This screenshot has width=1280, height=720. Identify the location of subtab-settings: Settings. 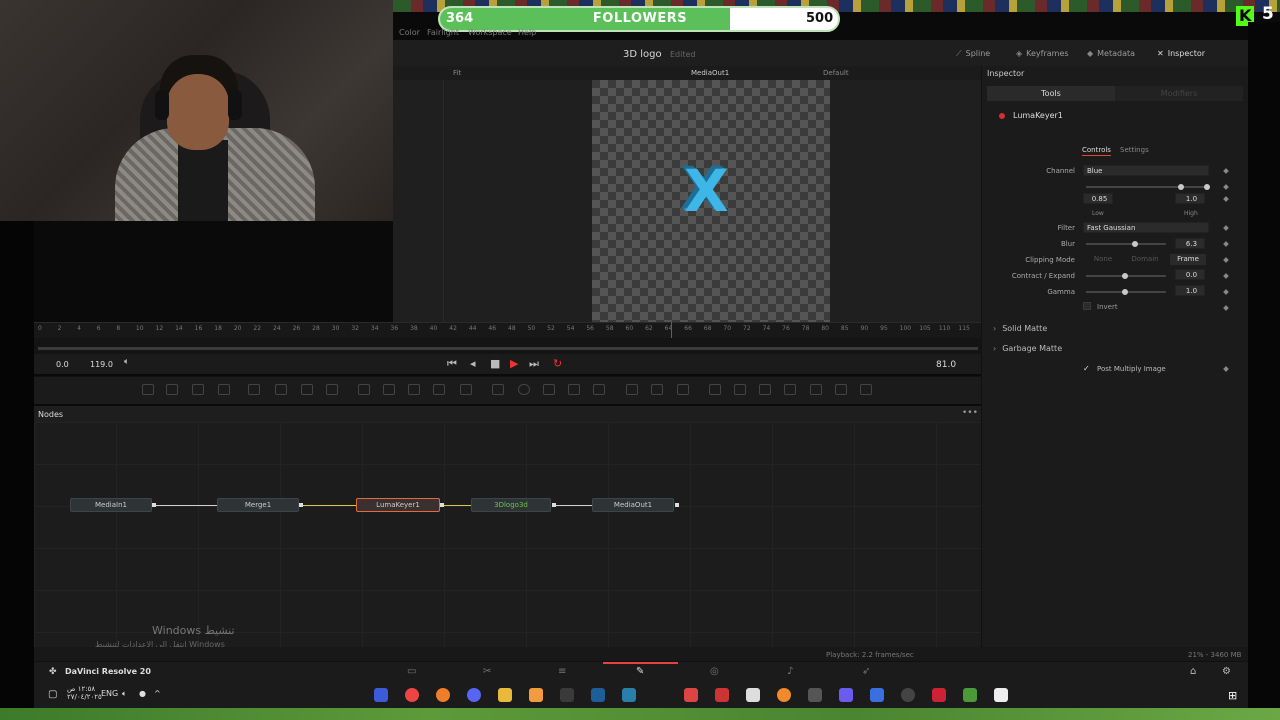
(1134, 150).